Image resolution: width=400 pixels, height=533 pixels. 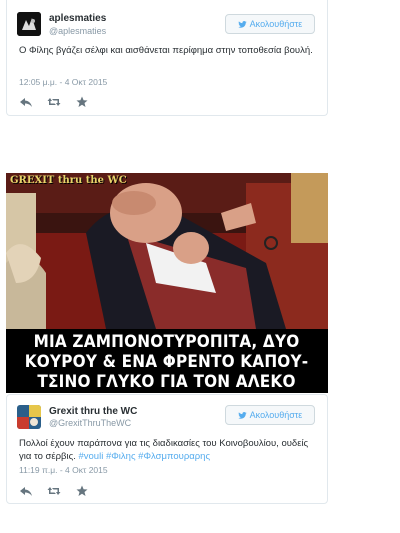 I want to click on hashtag-links: #vouli #Φιλης #Φλσμπουραρης, so click(x=144, y=456).